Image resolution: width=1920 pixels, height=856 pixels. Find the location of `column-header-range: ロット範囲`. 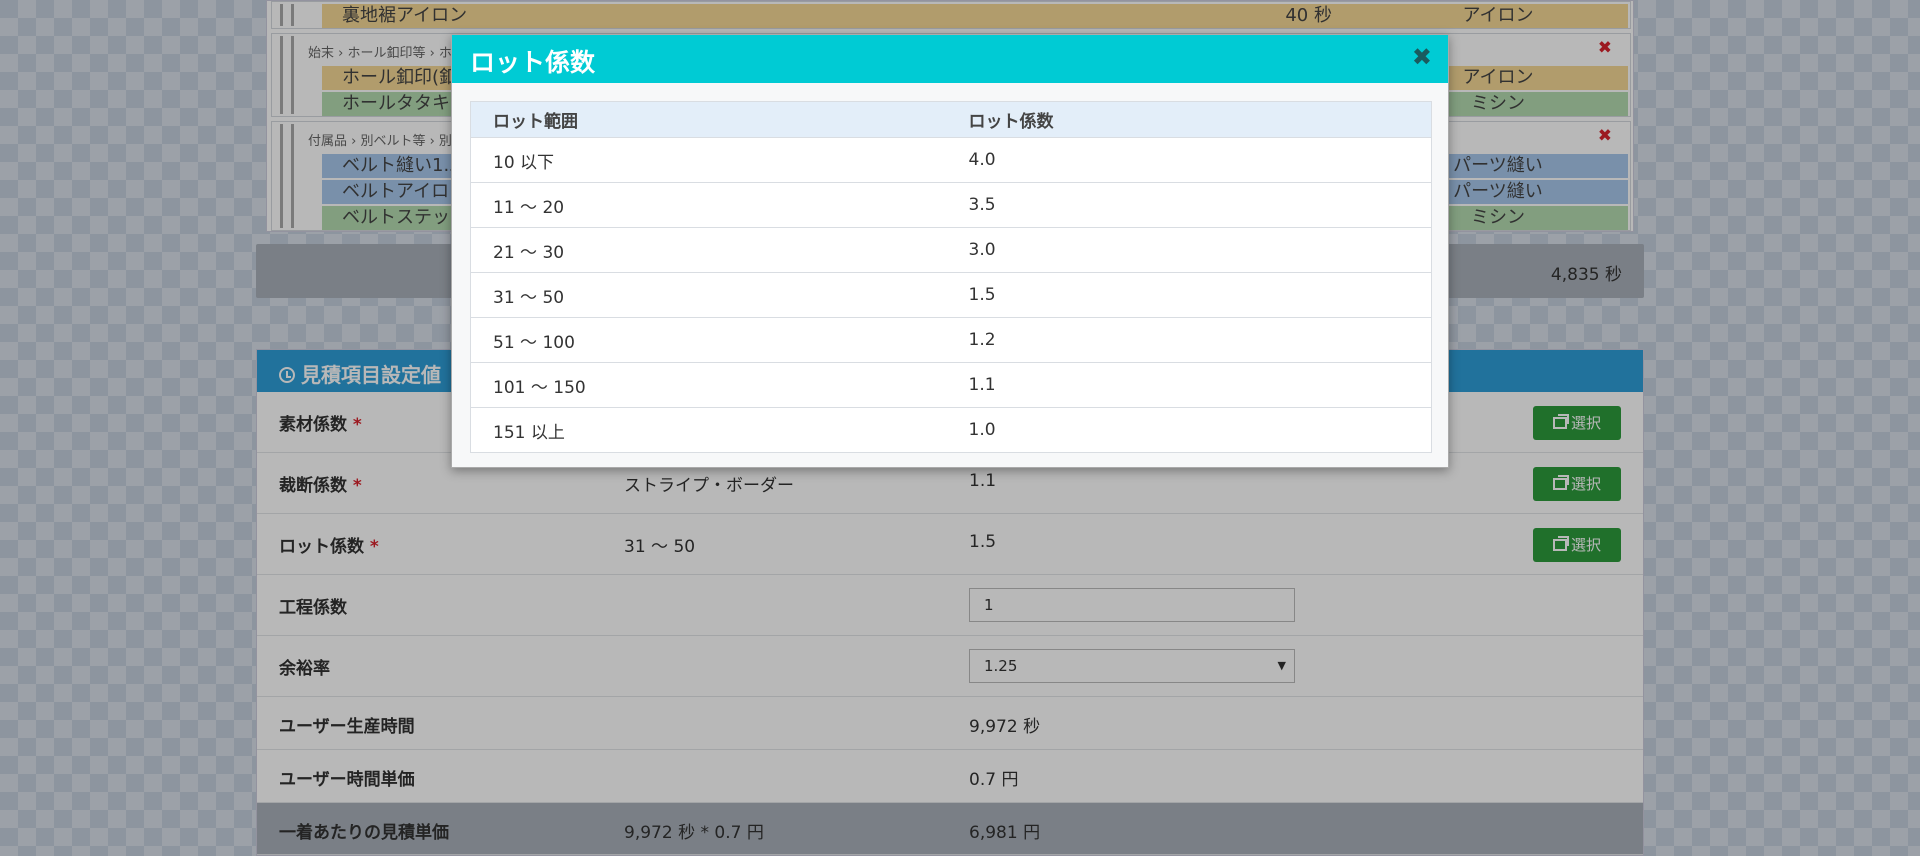

column-header-range: ロット範囲 is located at coordinates (708, 119).